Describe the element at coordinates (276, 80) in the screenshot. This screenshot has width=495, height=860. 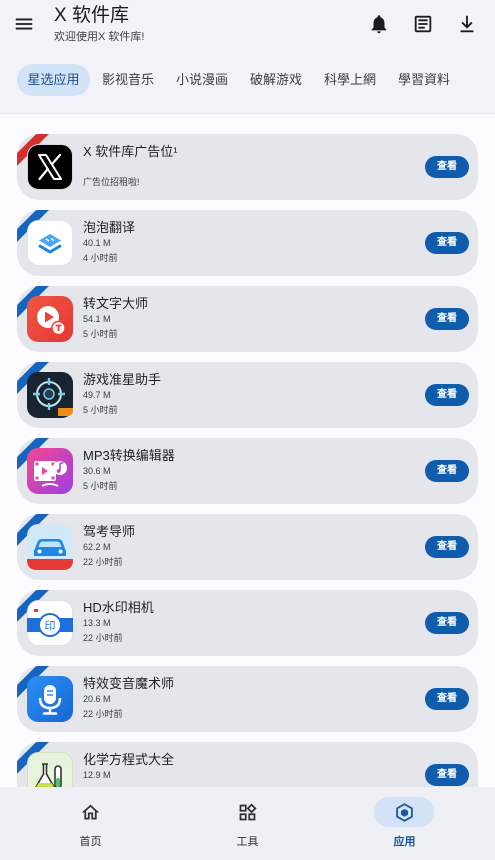
I see `tab-cracked-games: 破解游戏` at that location.